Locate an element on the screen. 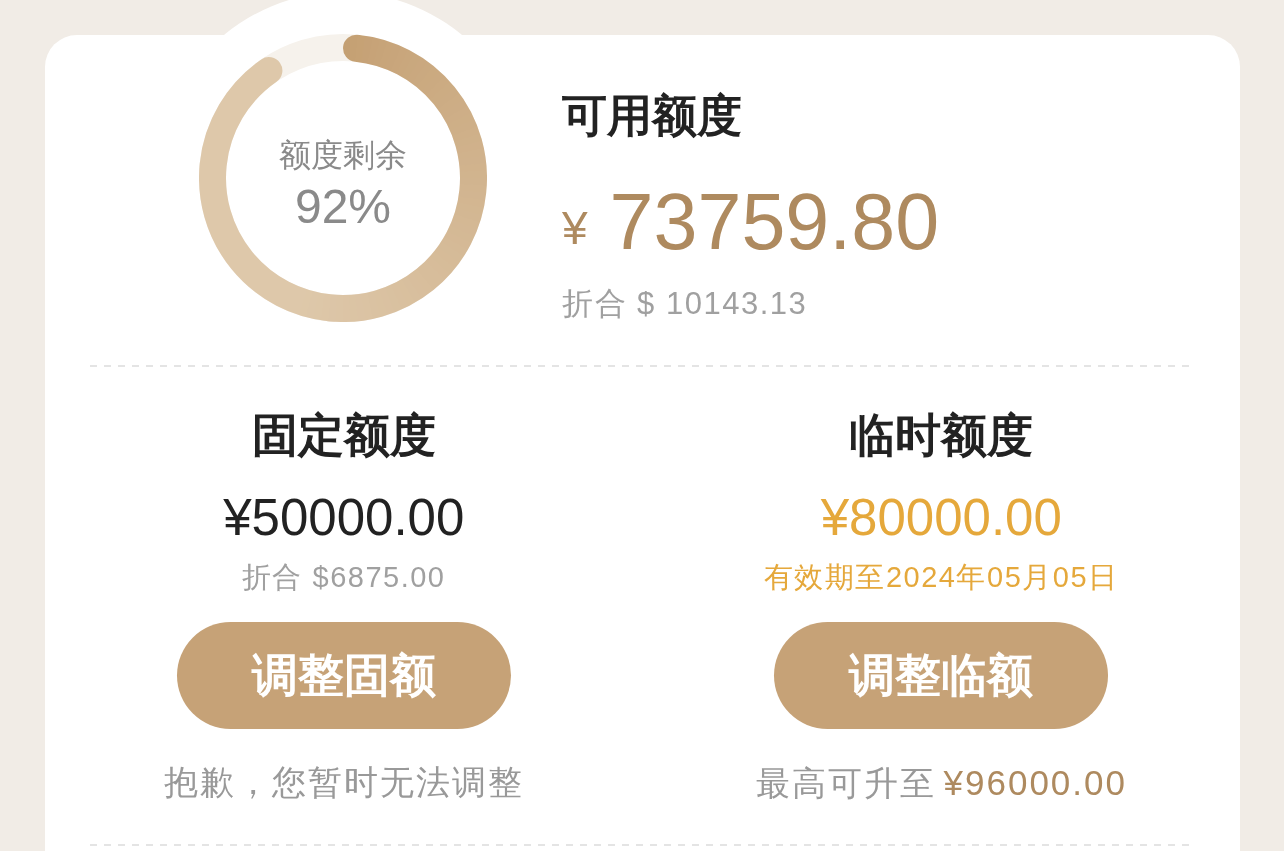 This screenshot has height=851, width=1284. available-title: 可用额度 is located at coordinates (652, 115).